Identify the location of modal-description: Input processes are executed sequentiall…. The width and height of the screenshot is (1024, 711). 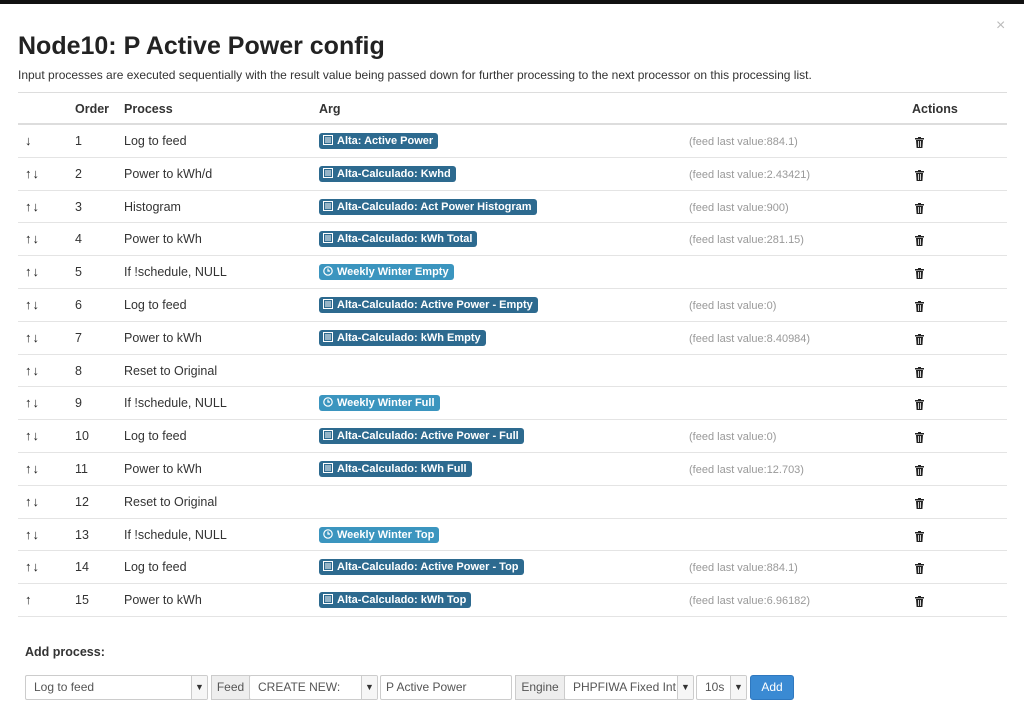
(415, 75).